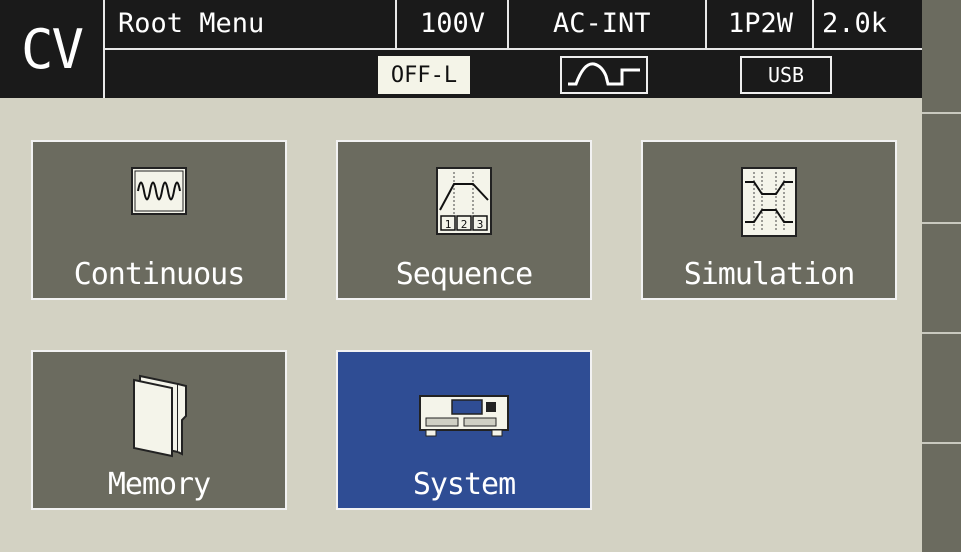 The image size is (961, 552). Describe the element at coordinates (464, 224) in the screenshot. I see `svg-text: 2` at that location.